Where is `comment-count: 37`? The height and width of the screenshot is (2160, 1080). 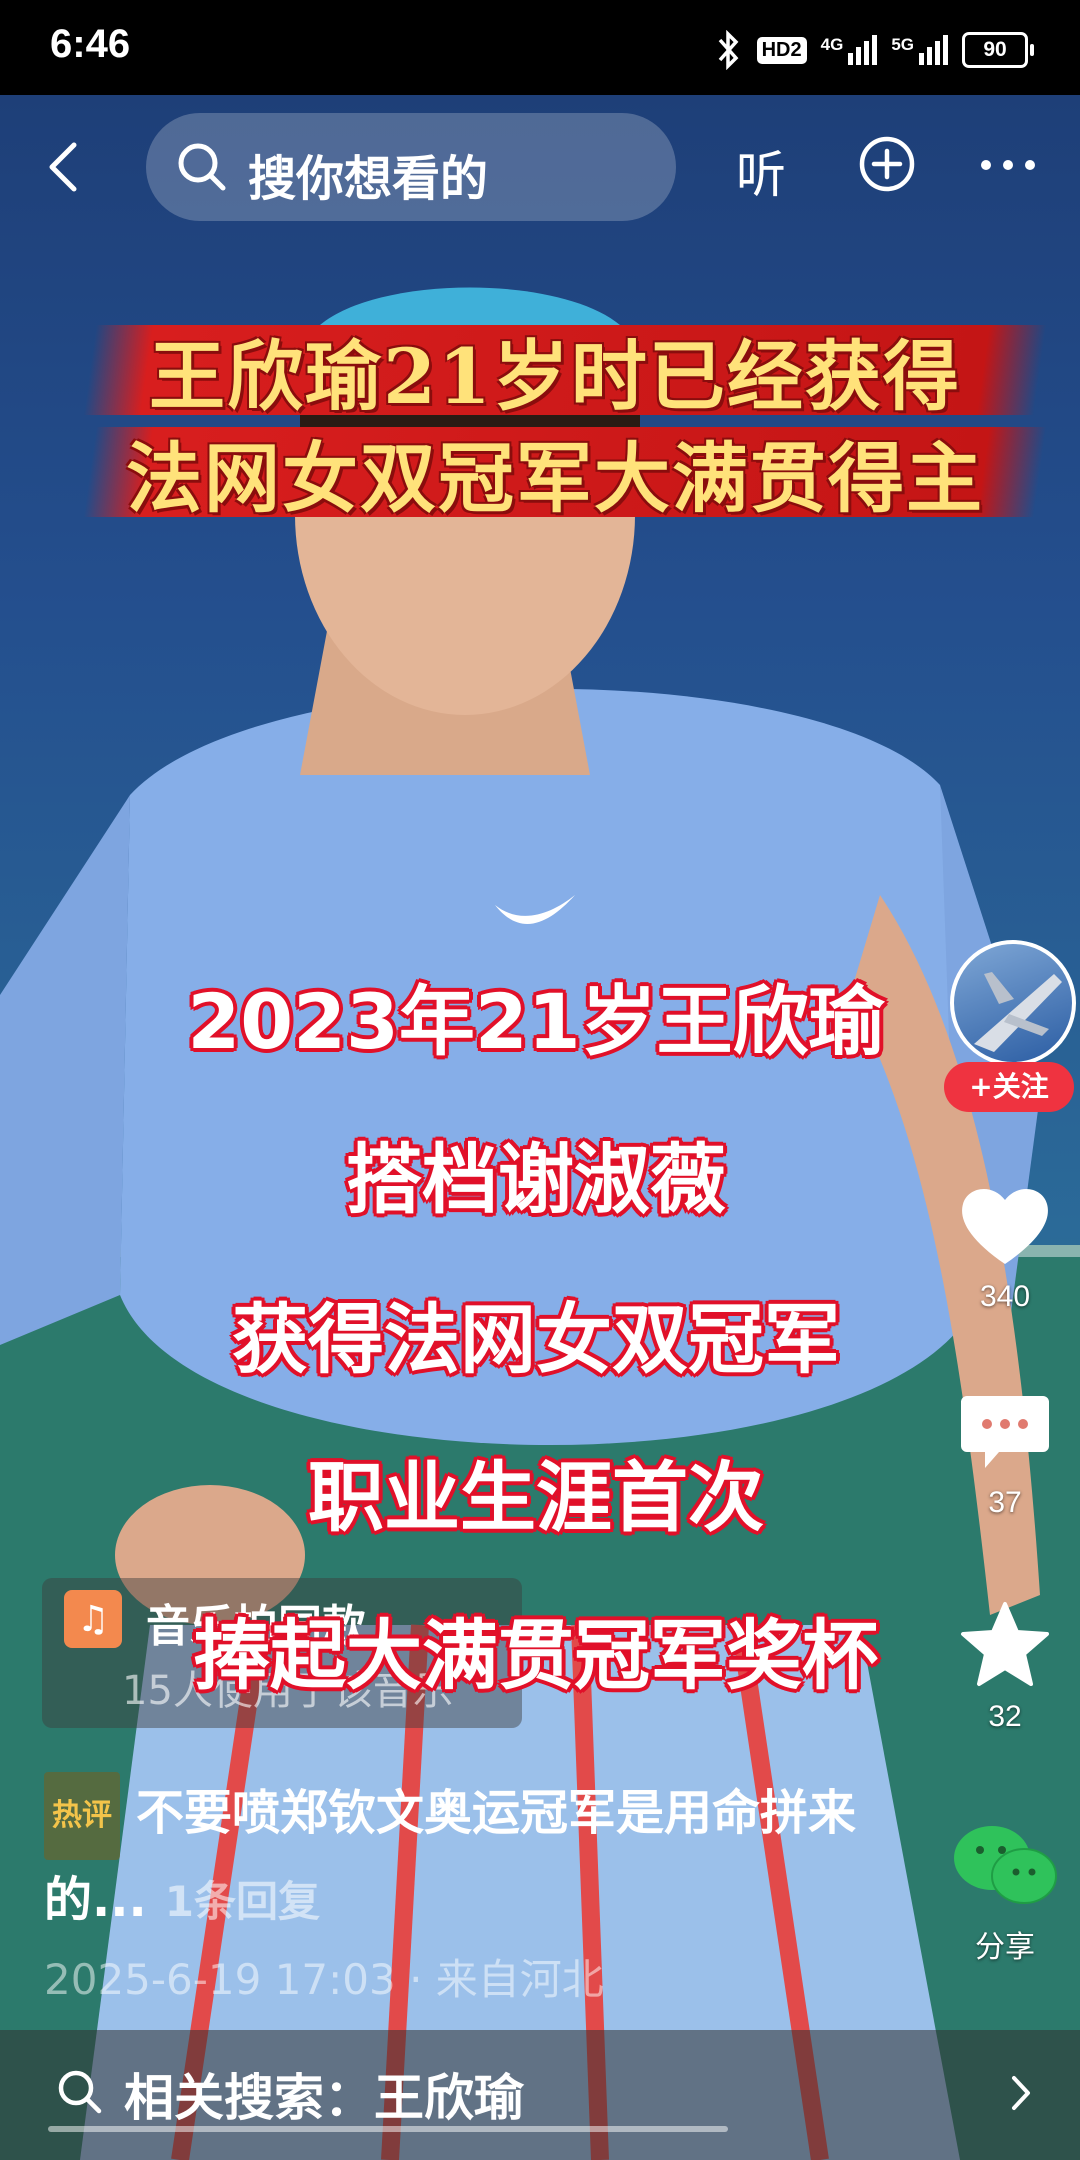
comment-count: 37 is located at coordinates (1005, 1502).